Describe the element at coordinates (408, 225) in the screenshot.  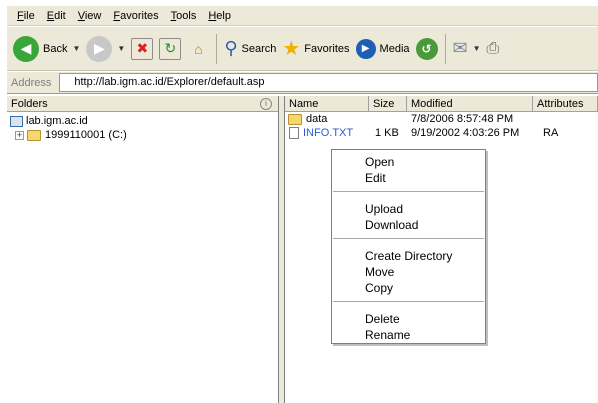
I see `menu-item-download: Download` at that location.